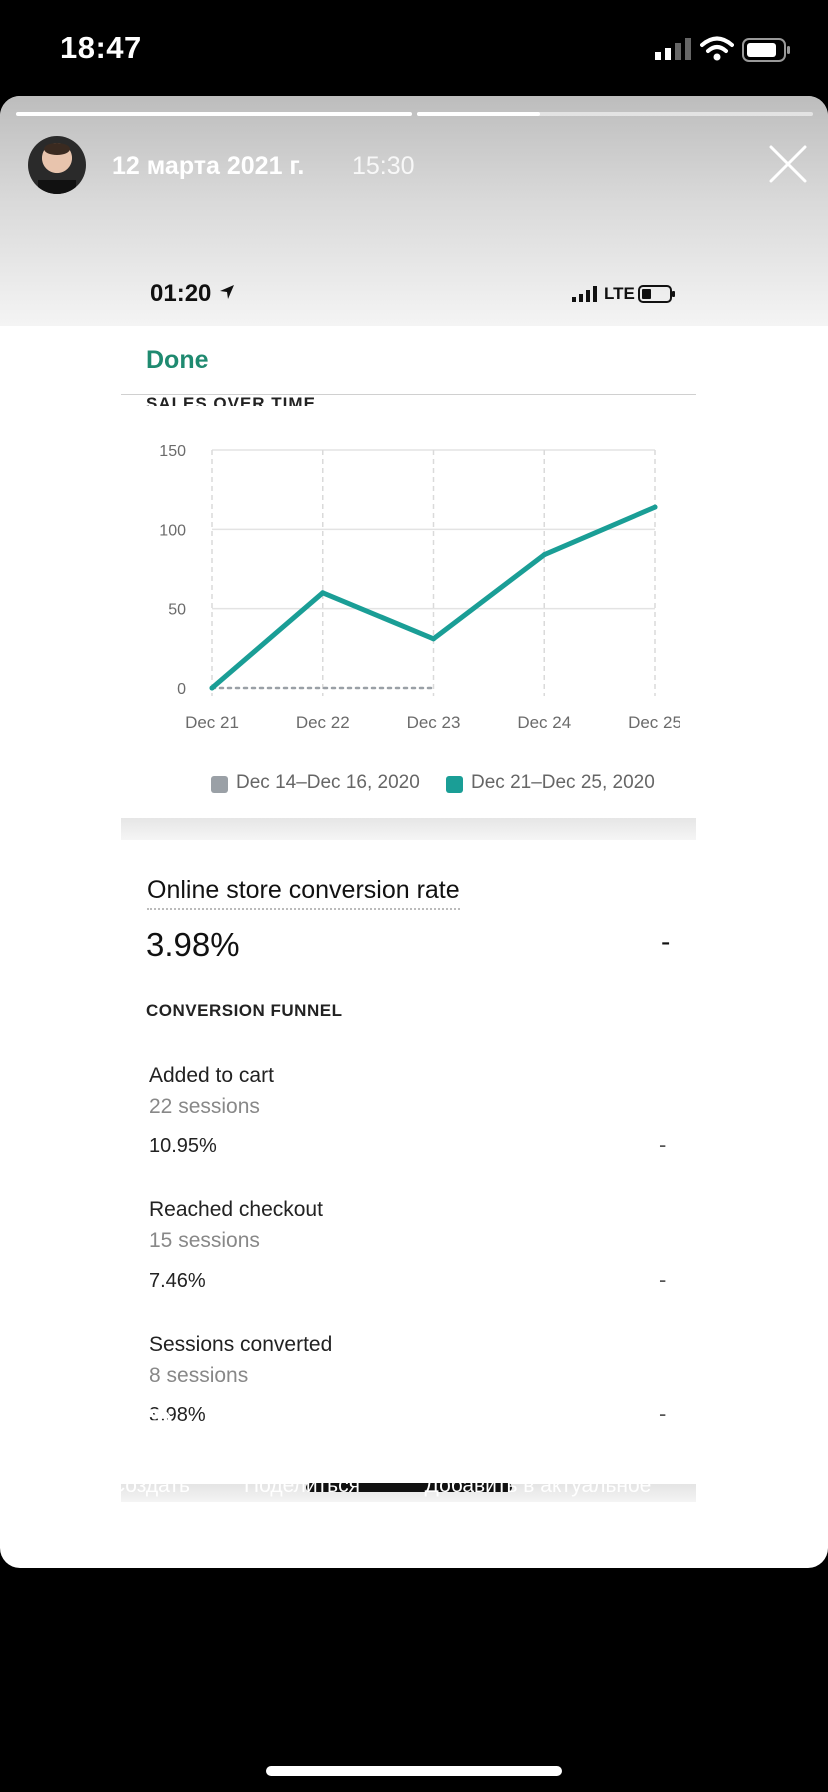 This screenshot has height=1792, width=828. Describe the element at coordinates (177, 360) in the screenshot. I see `done-button: Done` at that location.